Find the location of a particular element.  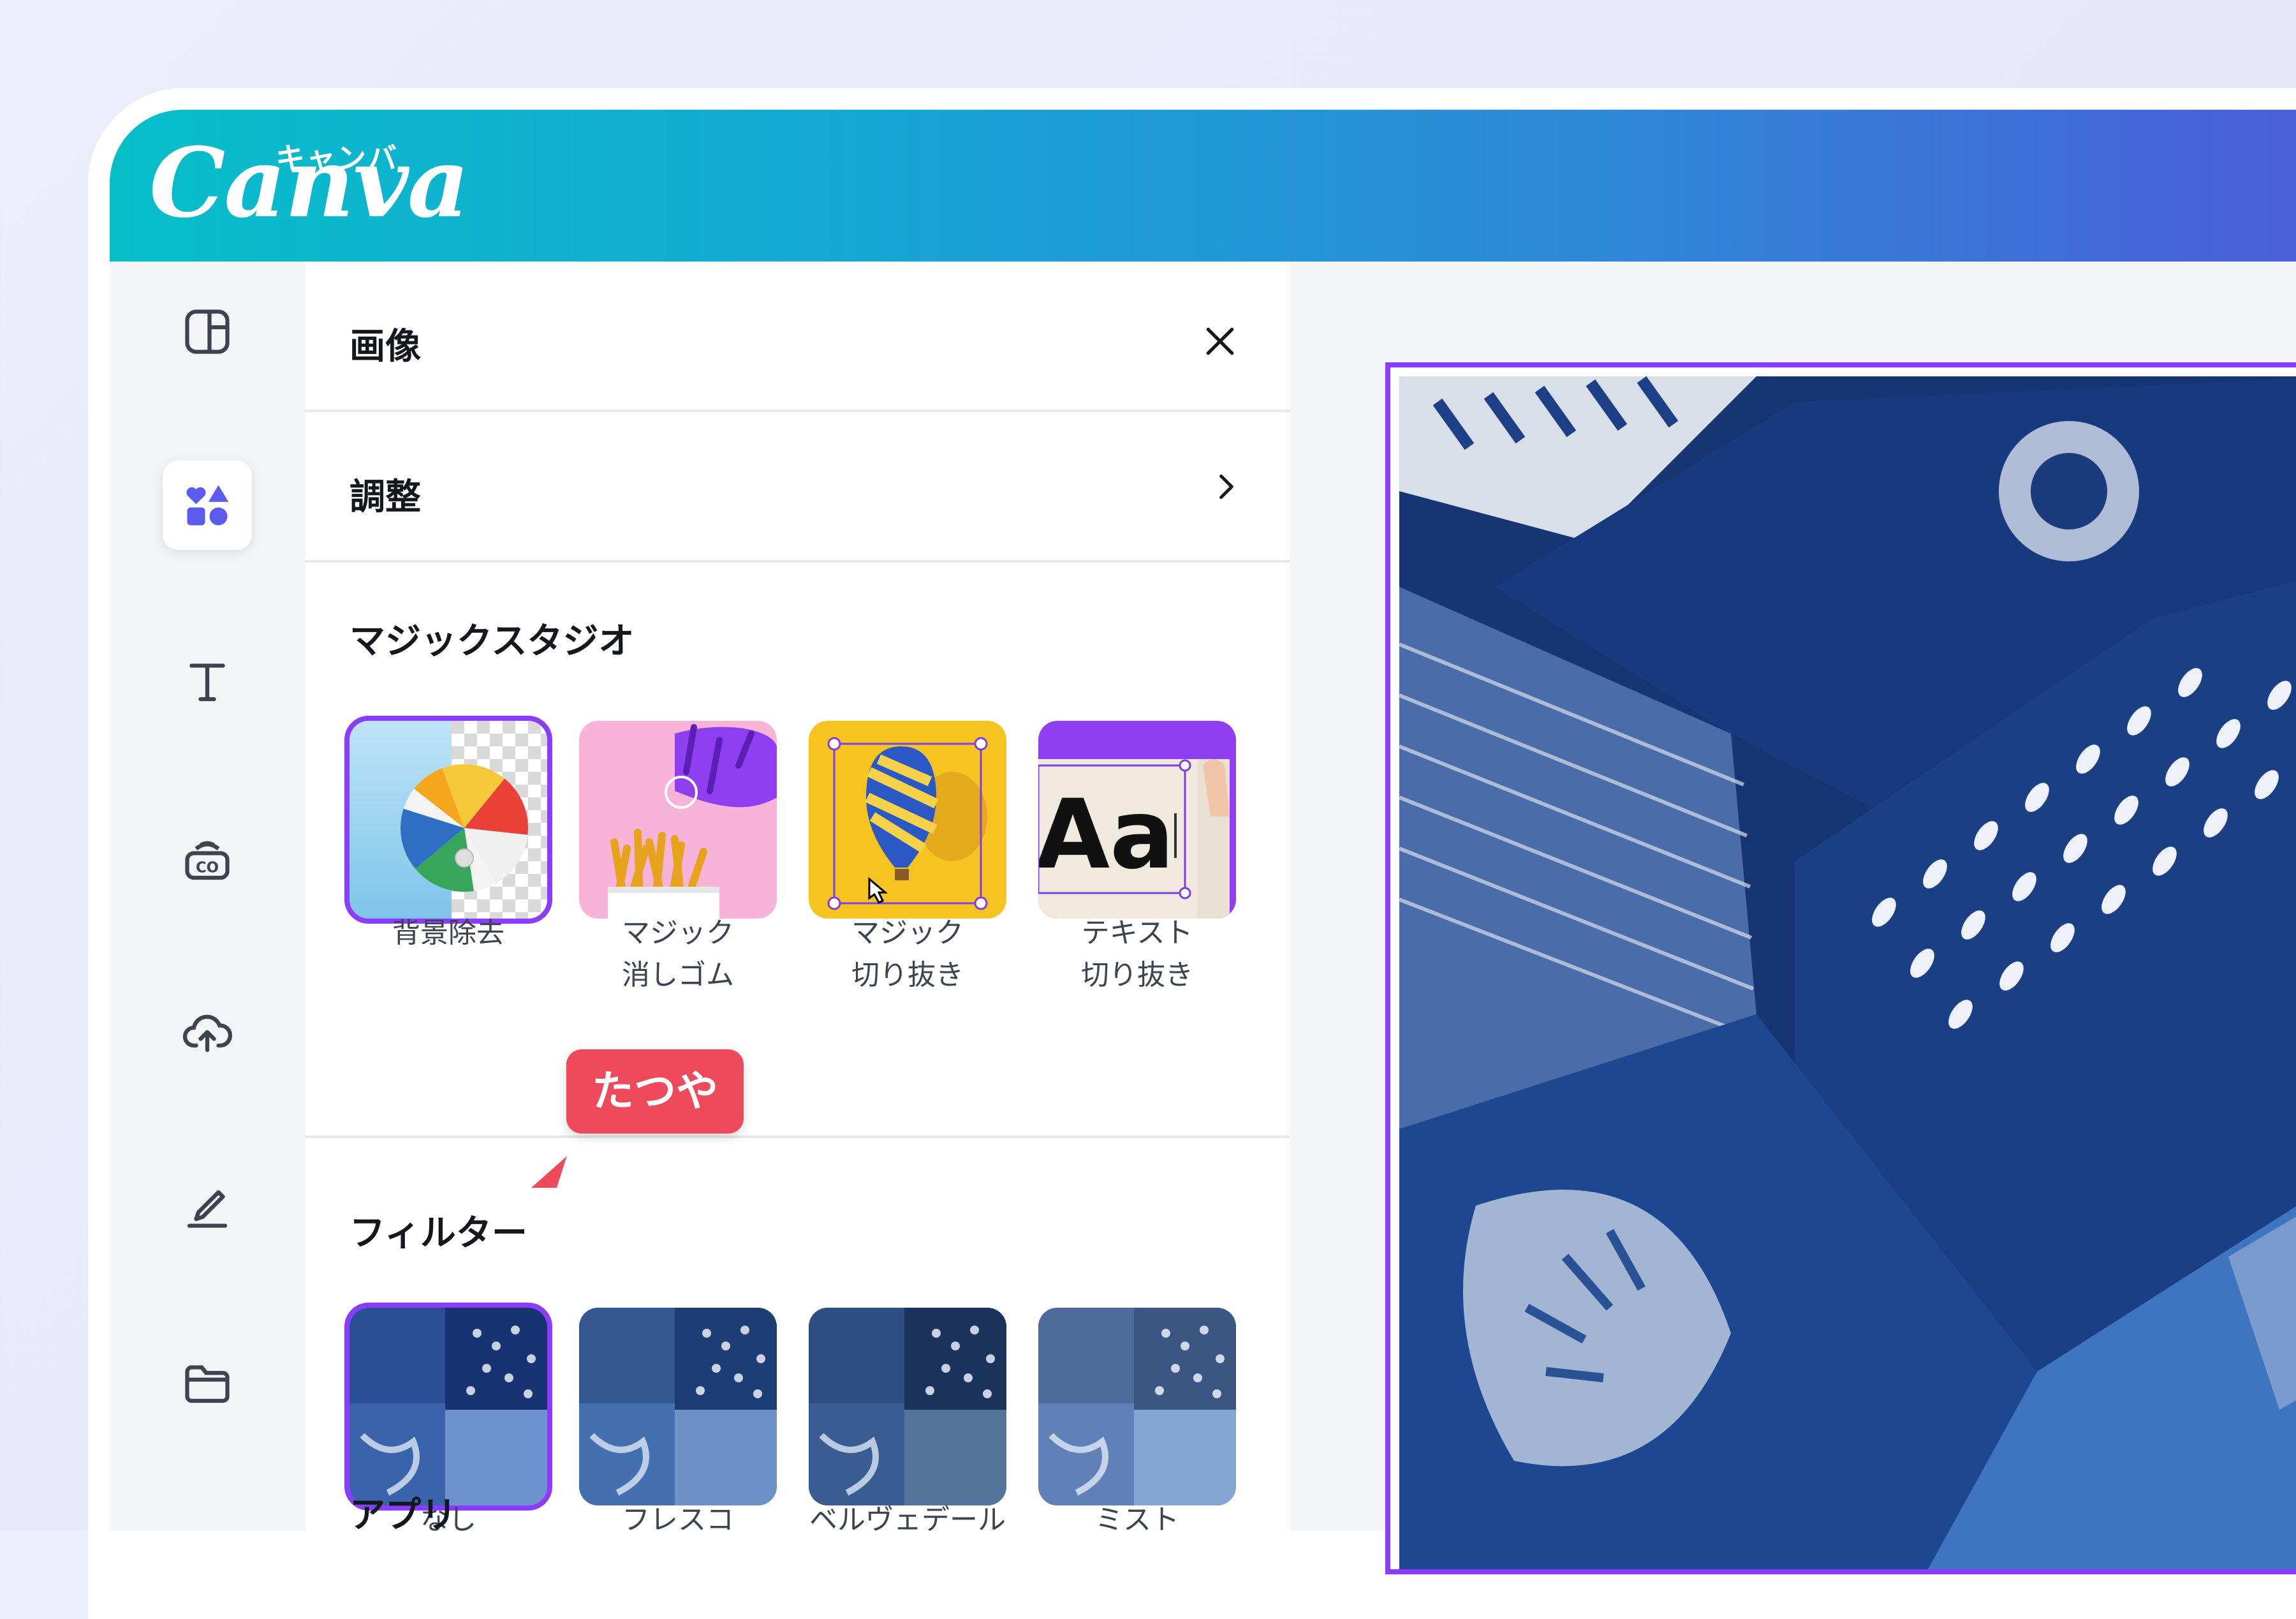

filters-title: フィルター is located at coordinates (438, 1233).